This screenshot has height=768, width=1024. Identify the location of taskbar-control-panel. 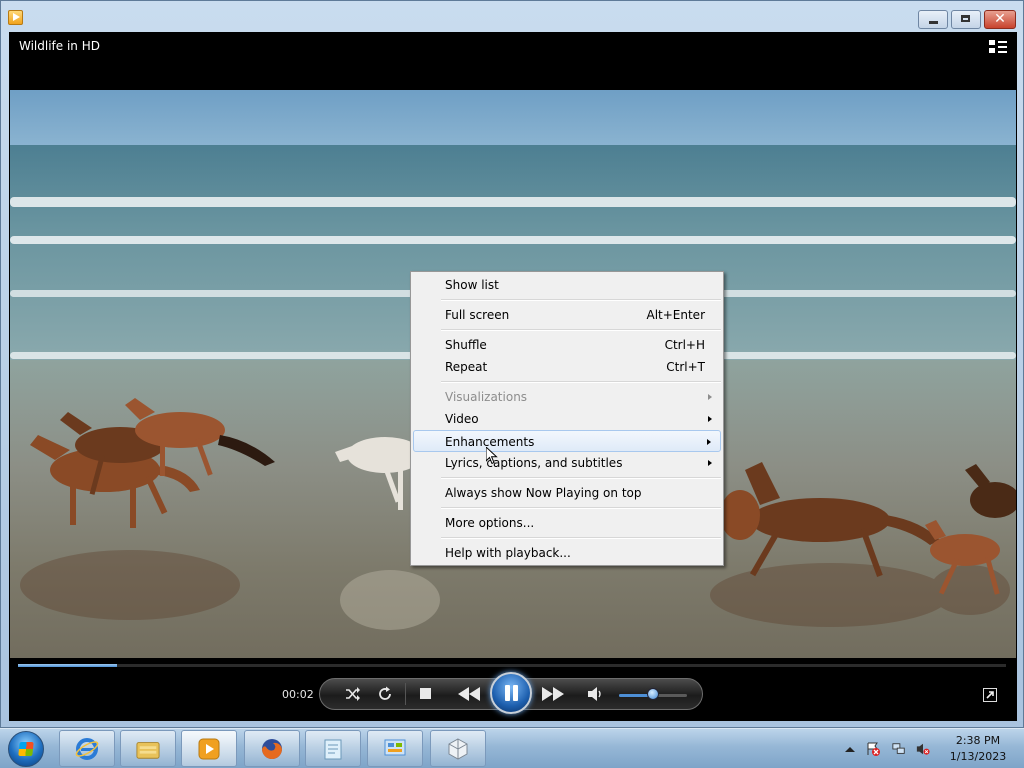
(395, 748).